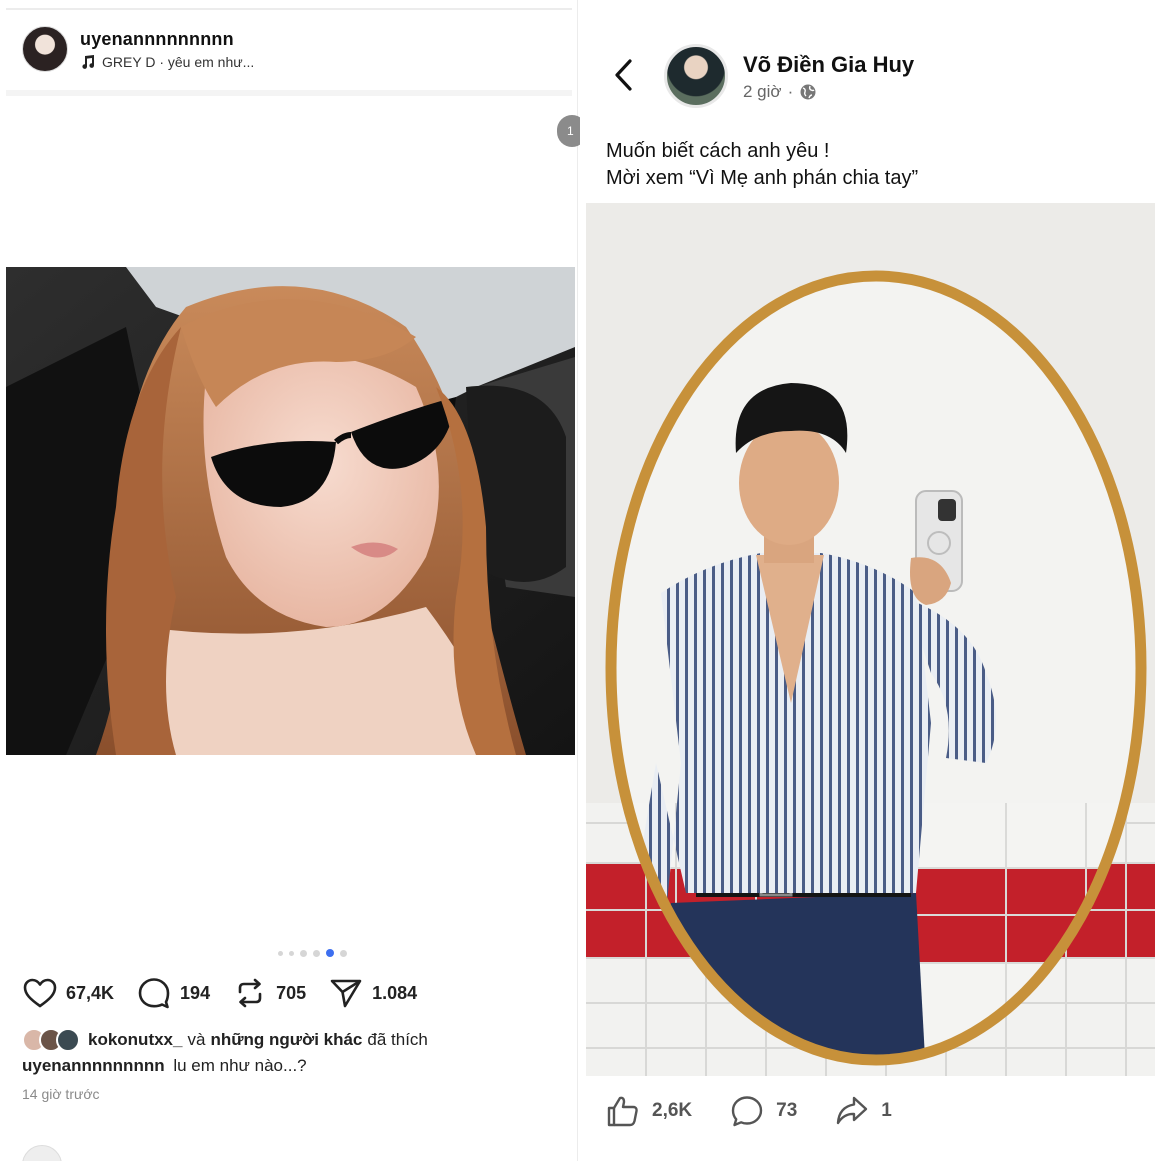 The image size is (1161, 1161). Describe the element at coordinates (135, 1040) in the screenshot. I see `liked-by-user: kokonutxx_` at that location.